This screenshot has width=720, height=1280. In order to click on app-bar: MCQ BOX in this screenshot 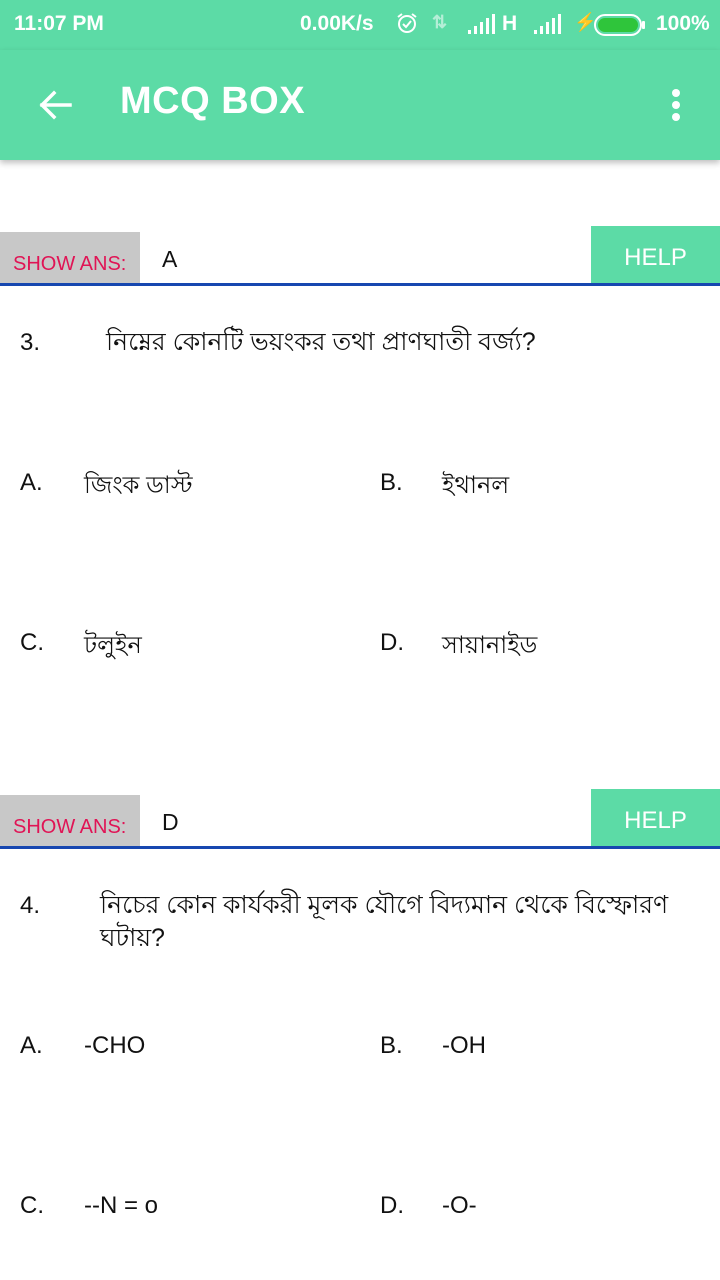, I will do `click(360, 105)`.